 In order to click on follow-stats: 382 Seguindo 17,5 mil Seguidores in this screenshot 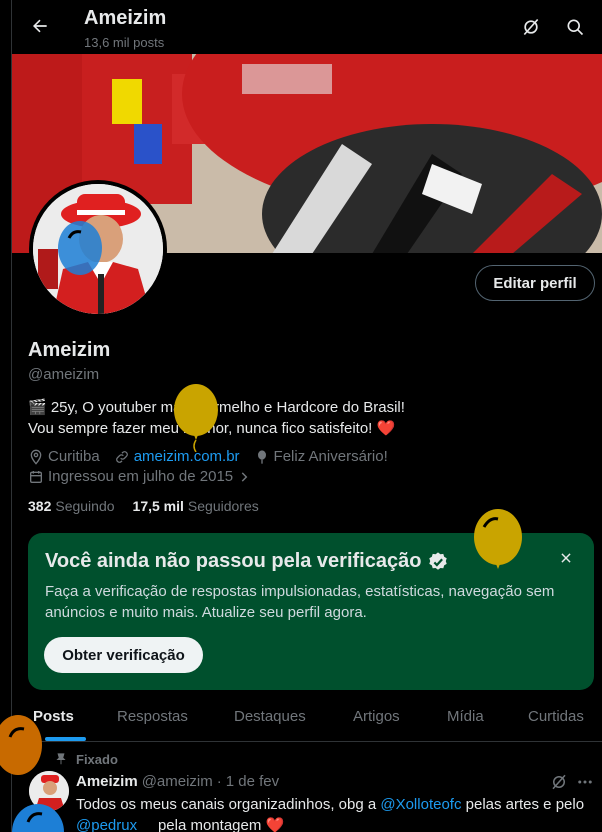, I will do `click(152, 506)`.